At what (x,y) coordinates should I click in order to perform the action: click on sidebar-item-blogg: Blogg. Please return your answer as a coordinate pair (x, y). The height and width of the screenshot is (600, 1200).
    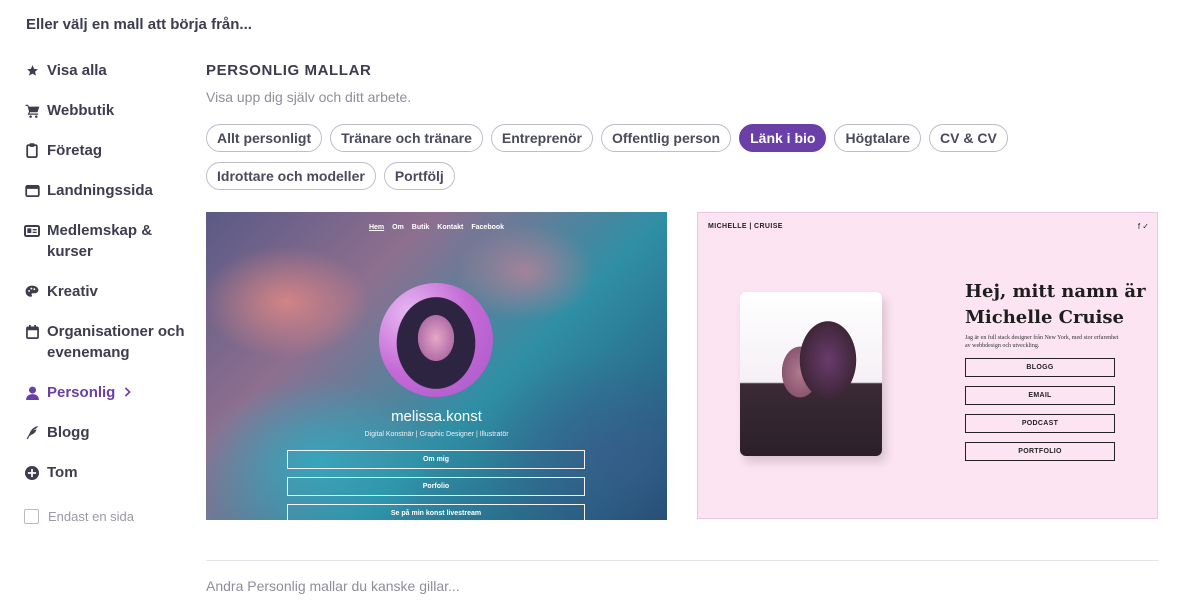
    Looking at the image, I should click on (109, 432).